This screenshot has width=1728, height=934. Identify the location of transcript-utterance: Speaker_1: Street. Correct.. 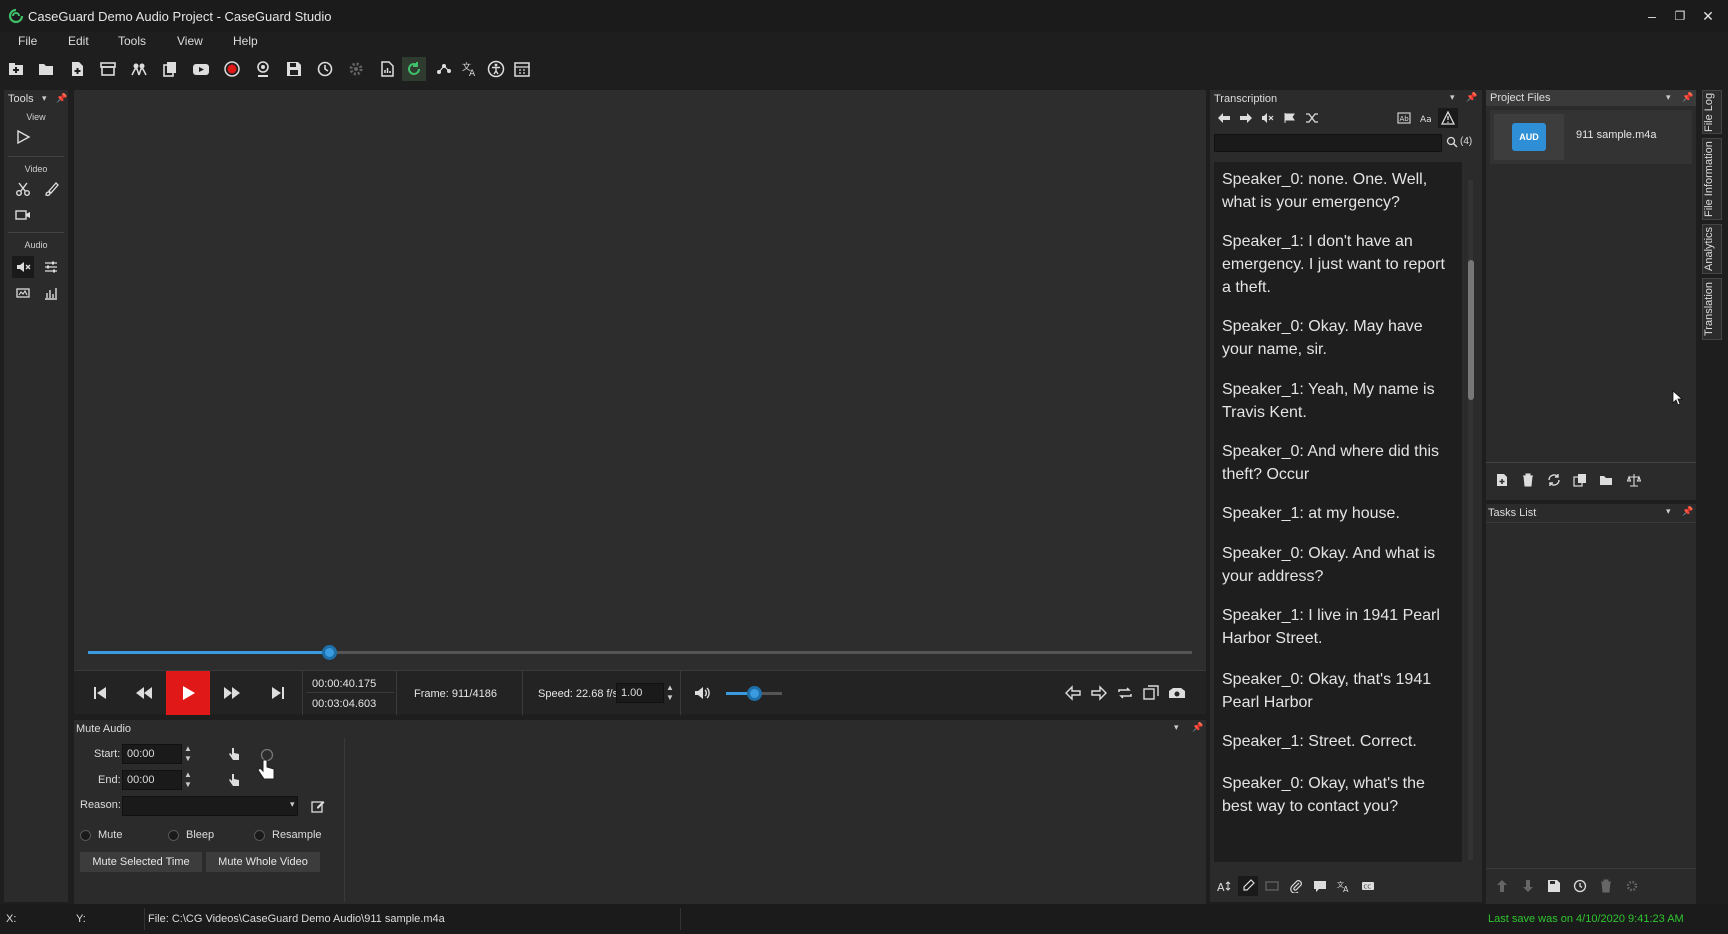
(1338, 741).